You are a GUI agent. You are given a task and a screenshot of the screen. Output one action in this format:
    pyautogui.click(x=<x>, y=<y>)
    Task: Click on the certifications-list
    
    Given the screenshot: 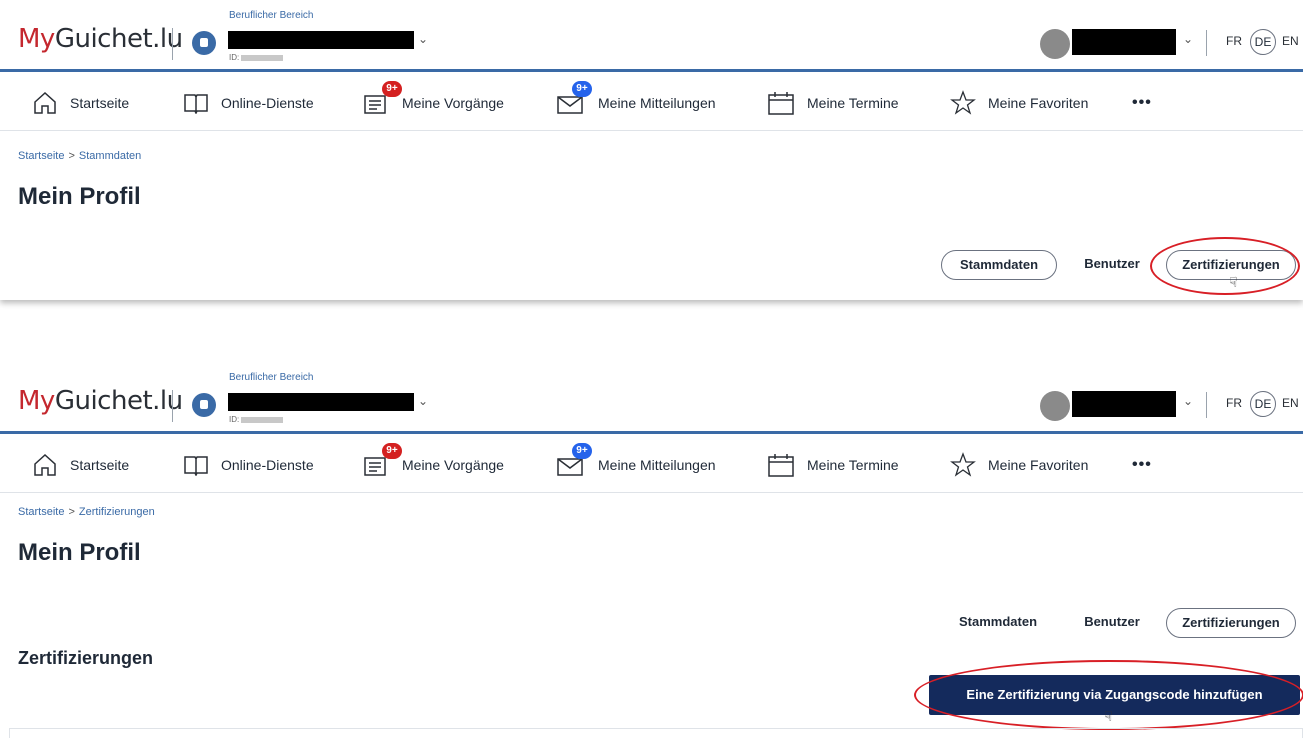 What is the action you would take?
    pyautogui.click(x=656, y=733)
    